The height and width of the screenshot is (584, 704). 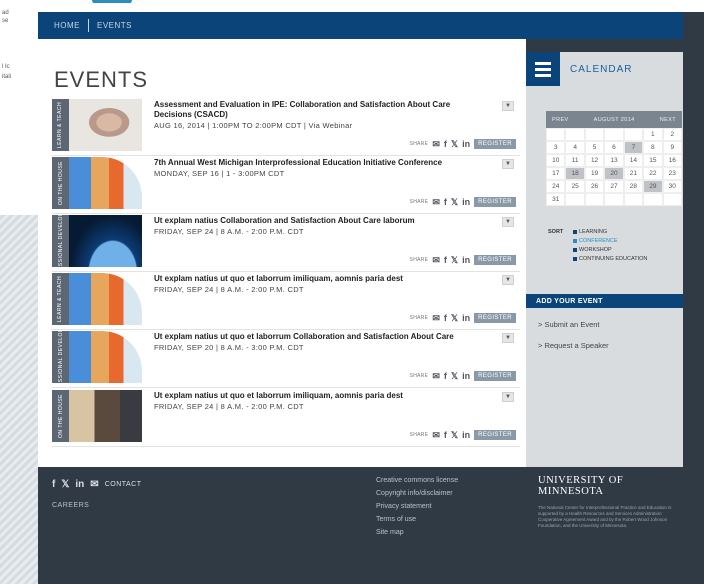 I want to click on calendar-day: 14, so click(x=633, y=160).